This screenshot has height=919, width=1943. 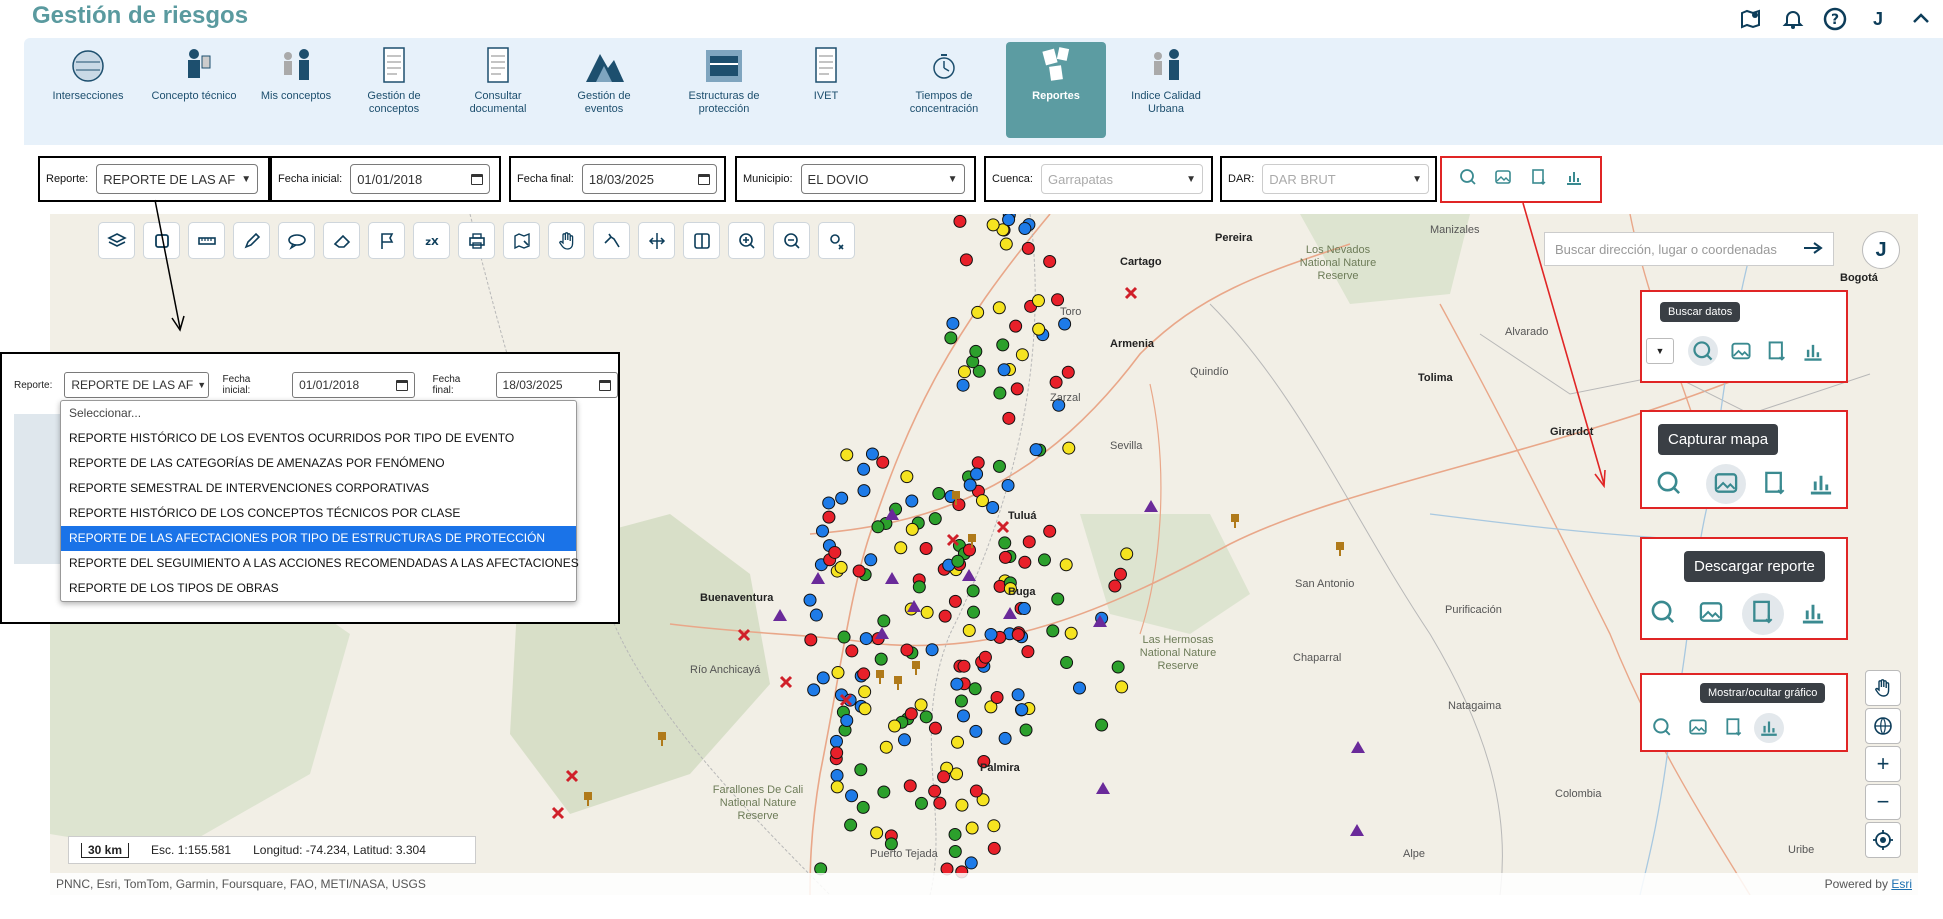 I want to click on locate-icon, so click(x=1883, y=840).